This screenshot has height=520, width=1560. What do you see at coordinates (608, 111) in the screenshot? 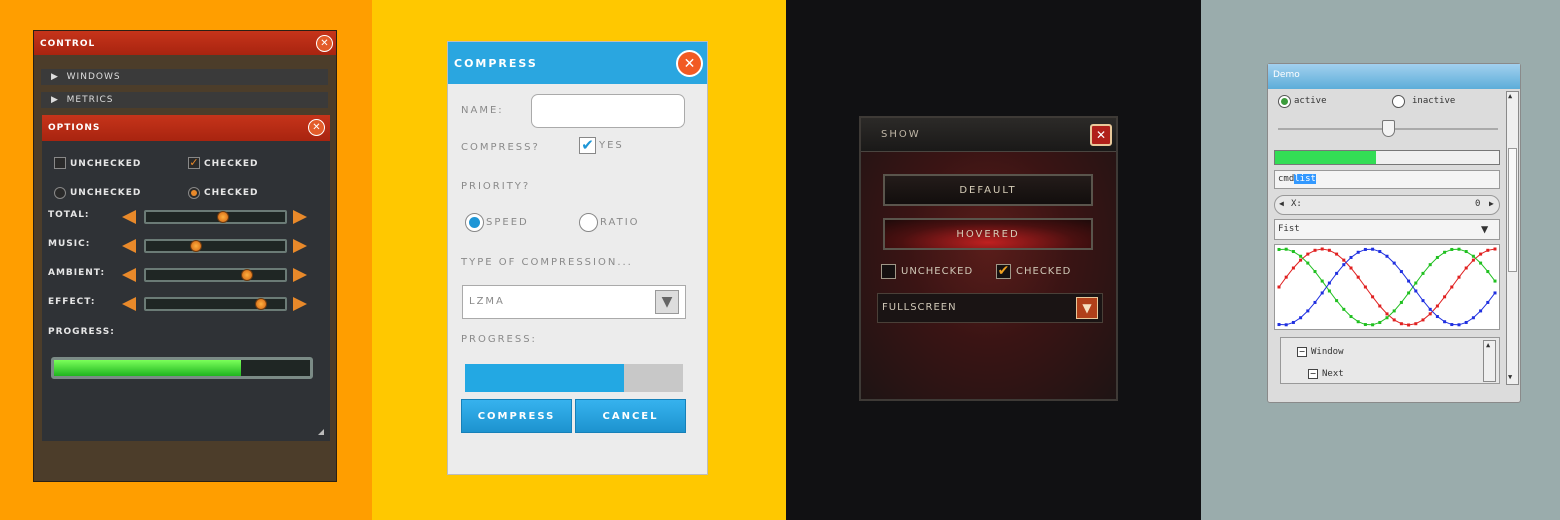
I see `name-input` at bounding box center [608, 111].